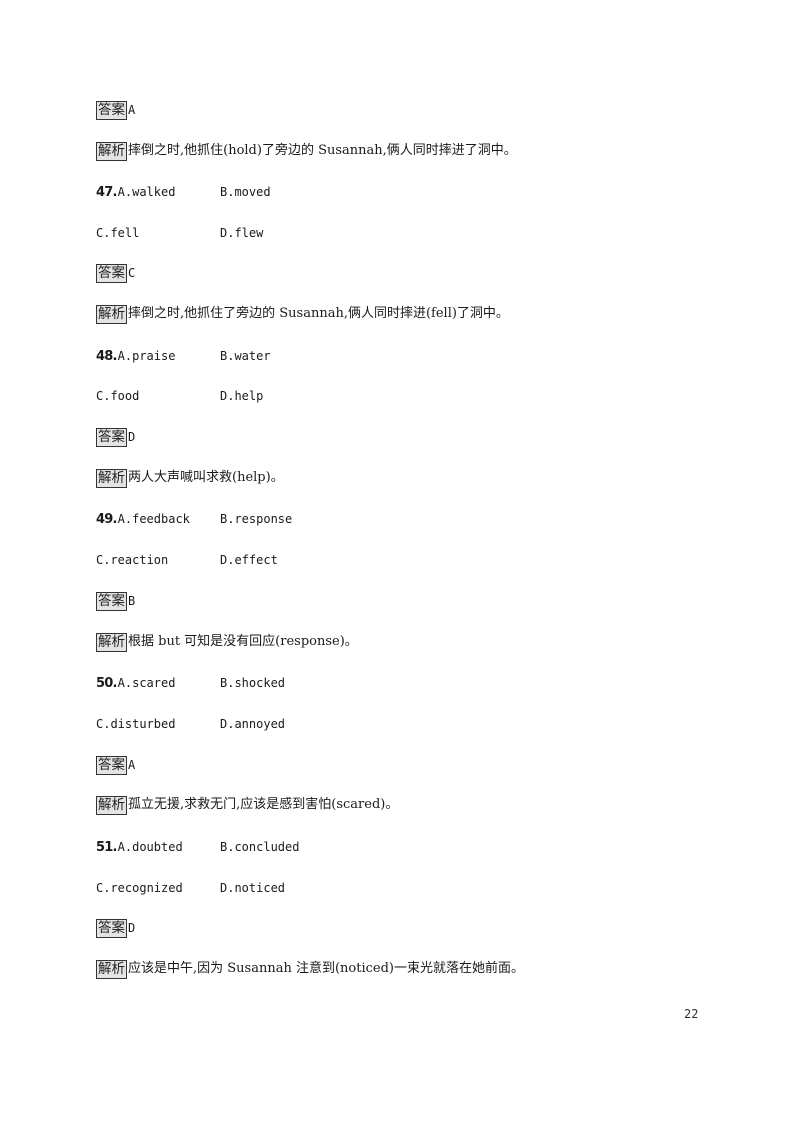 The image size is (794, 1123). What do you see at coordinates (118, 233) in the screenshot?
I see `question-47-option-c: C.fell` at bounding box center [118, 233].